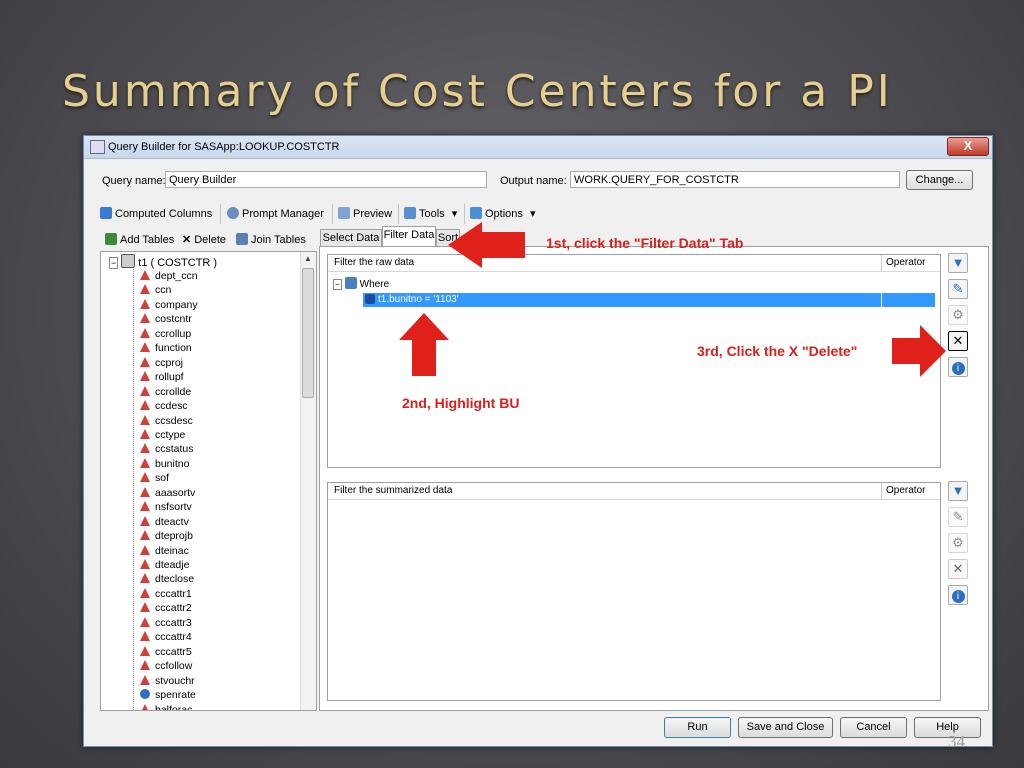  What do you see at coordinates (956, 741) in the screenshot?
I see `page-number: 34` at bounding box center [956, 741].